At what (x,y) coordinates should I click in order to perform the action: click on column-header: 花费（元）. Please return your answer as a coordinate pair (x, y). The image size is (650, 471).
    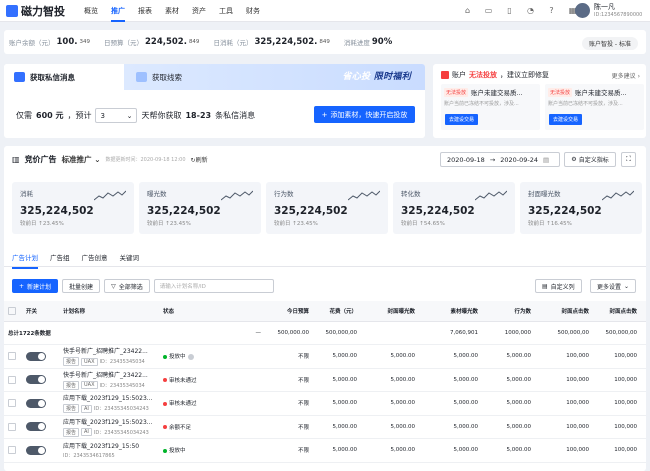
    Looking at the image, I should click on (337, 311).